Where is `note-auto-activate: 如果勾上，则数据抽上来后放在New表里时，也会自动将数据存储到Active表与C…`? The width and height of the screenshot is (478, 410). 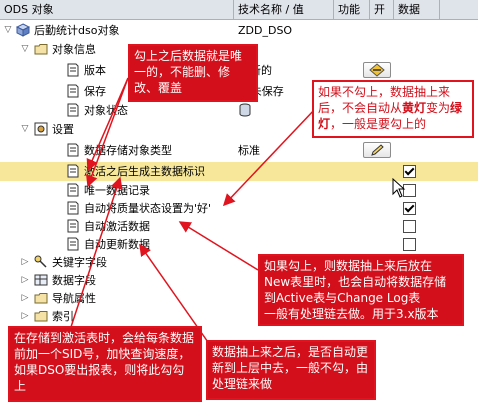 note-auto-activate: 如果勾上，则数据抽上来后放在New表里时，也会自动将数据存储到Active表与C… is located at coordinates (361, 290).